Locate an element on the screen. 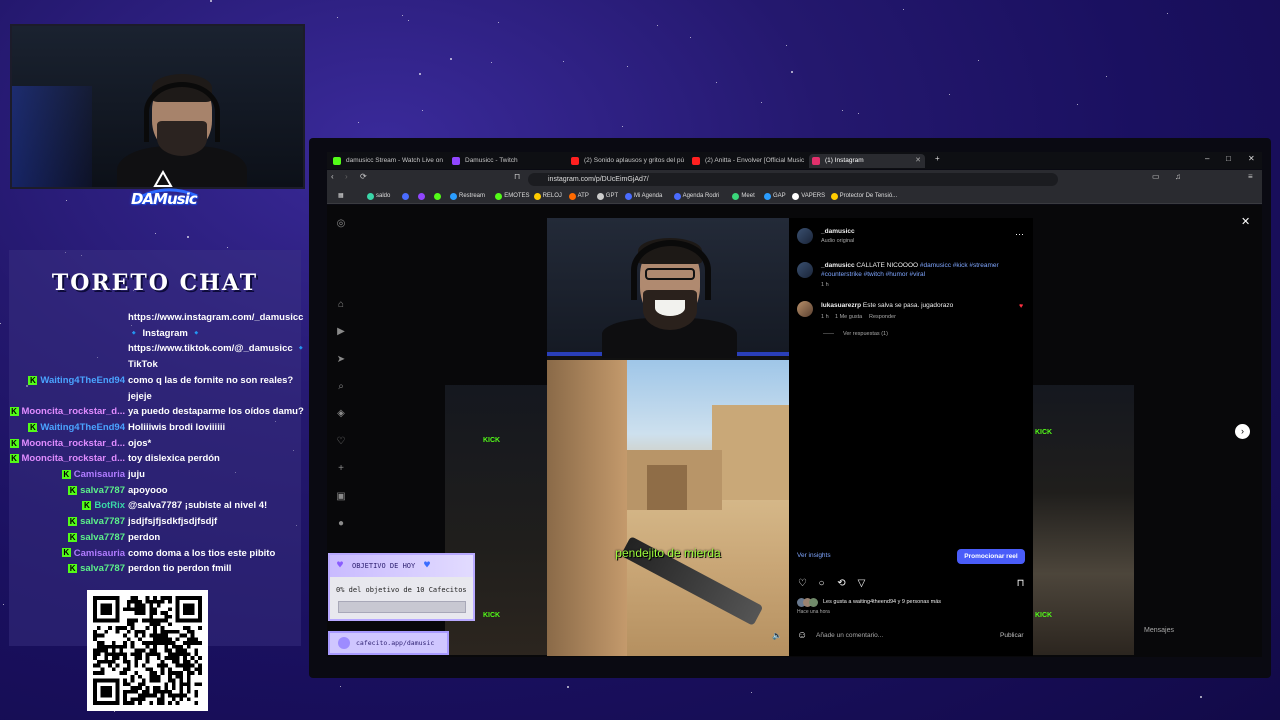 This screenshot has width=1280, height=720. chat-message-text: toy dislexica perdón is located at coordinates (174, 459).